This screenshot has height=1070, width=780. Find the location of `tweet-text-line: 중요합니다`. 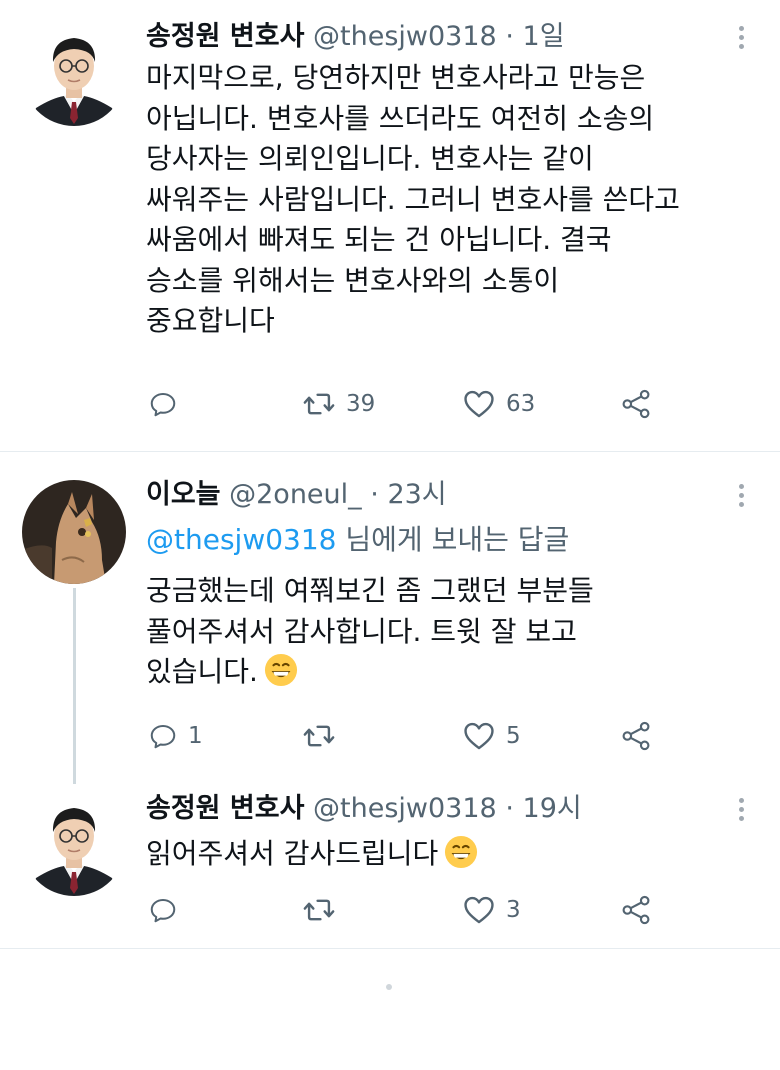

tweet-text-line: 중요합니다 is located at coordinates (210, 320).